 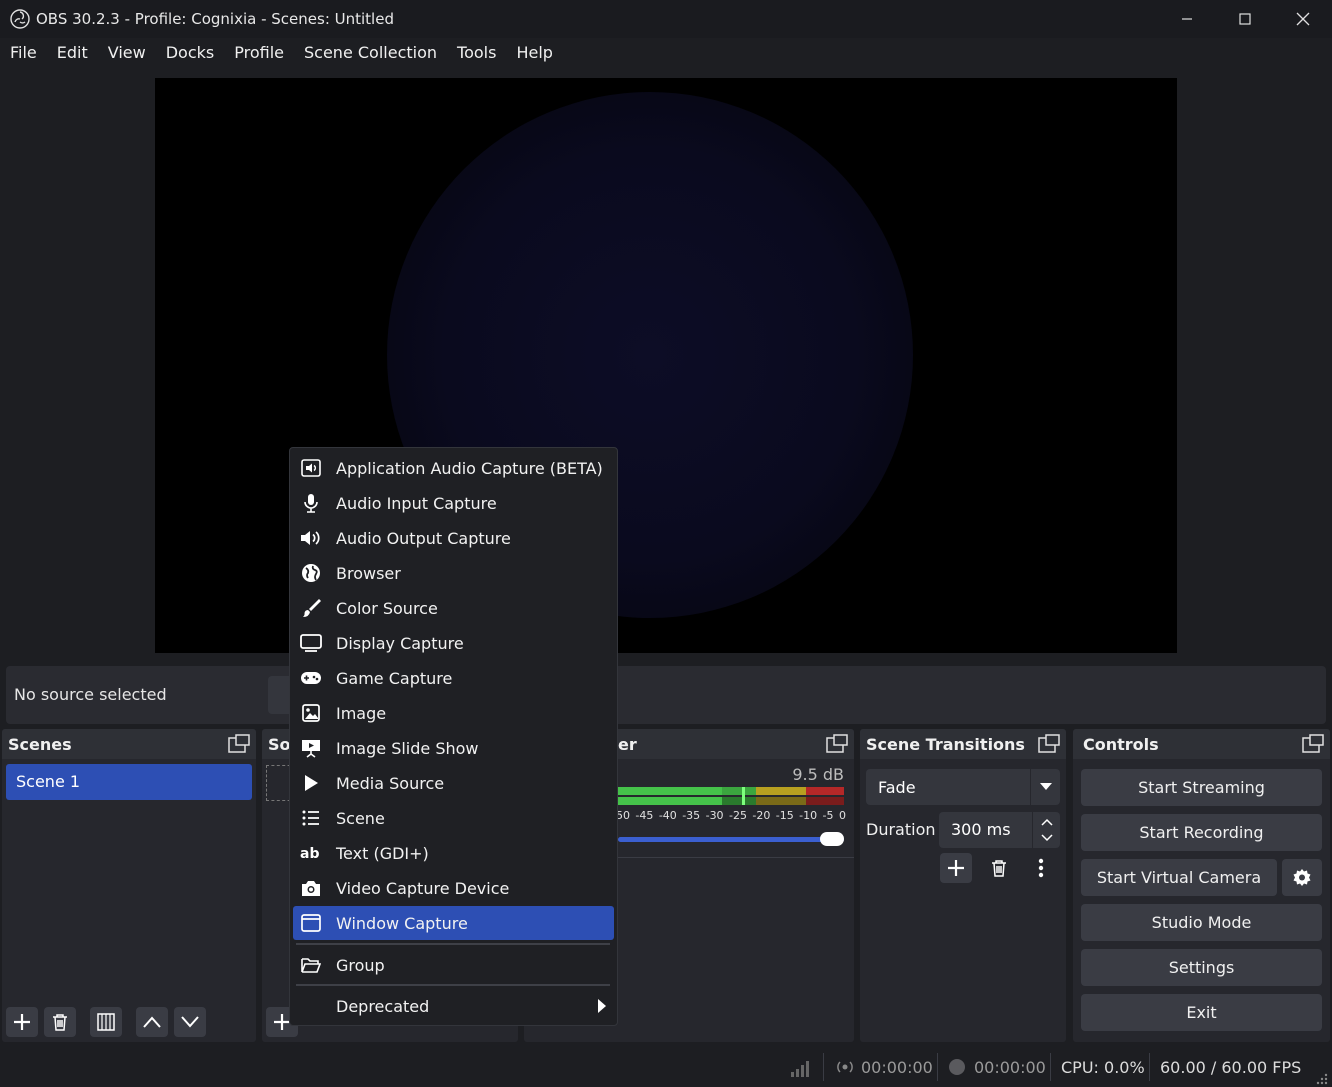 I want to click on scene-list-item: Scene 1, so click(x=129, y=782).